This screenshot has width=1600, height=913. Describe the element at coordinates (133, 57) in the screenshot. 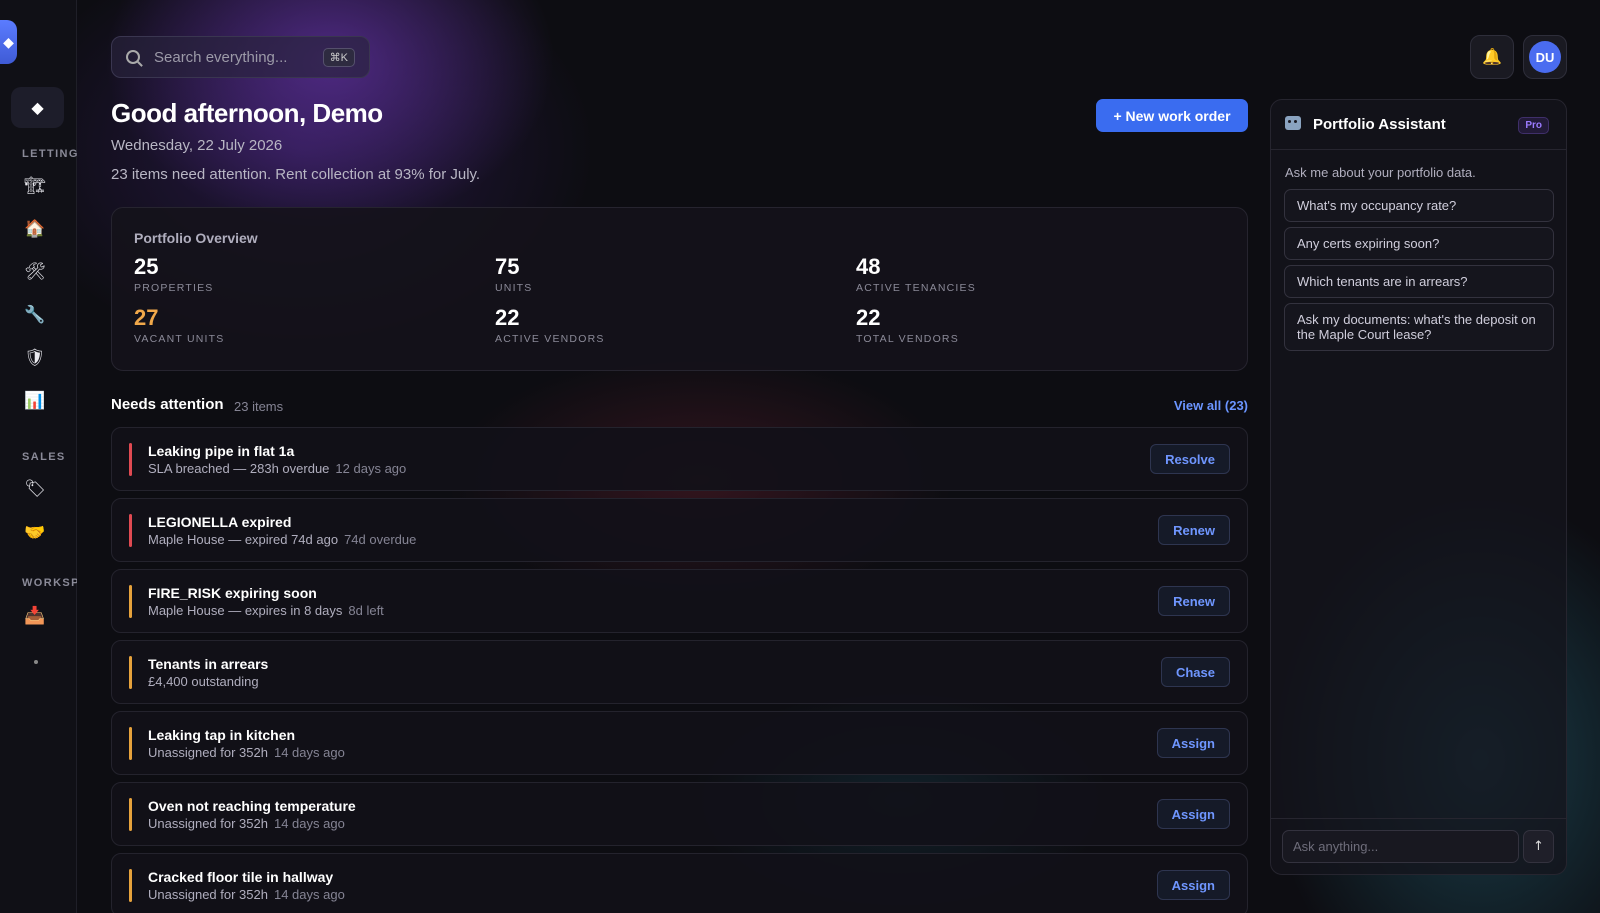

I see `search-icon` at that location.